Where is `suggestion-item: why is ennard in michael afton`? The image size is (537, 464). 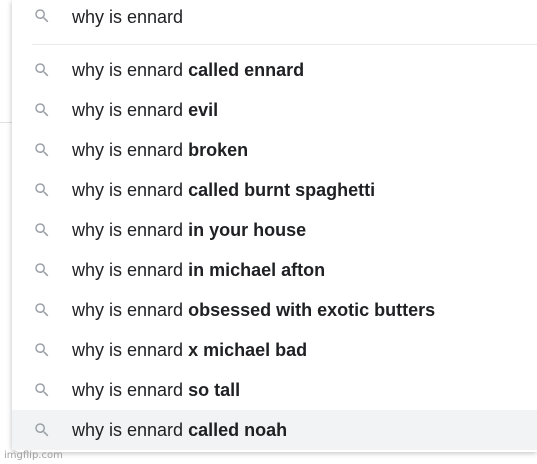
suggestion-item: why is ennard in michael afton is located at coordinates (274, 270).